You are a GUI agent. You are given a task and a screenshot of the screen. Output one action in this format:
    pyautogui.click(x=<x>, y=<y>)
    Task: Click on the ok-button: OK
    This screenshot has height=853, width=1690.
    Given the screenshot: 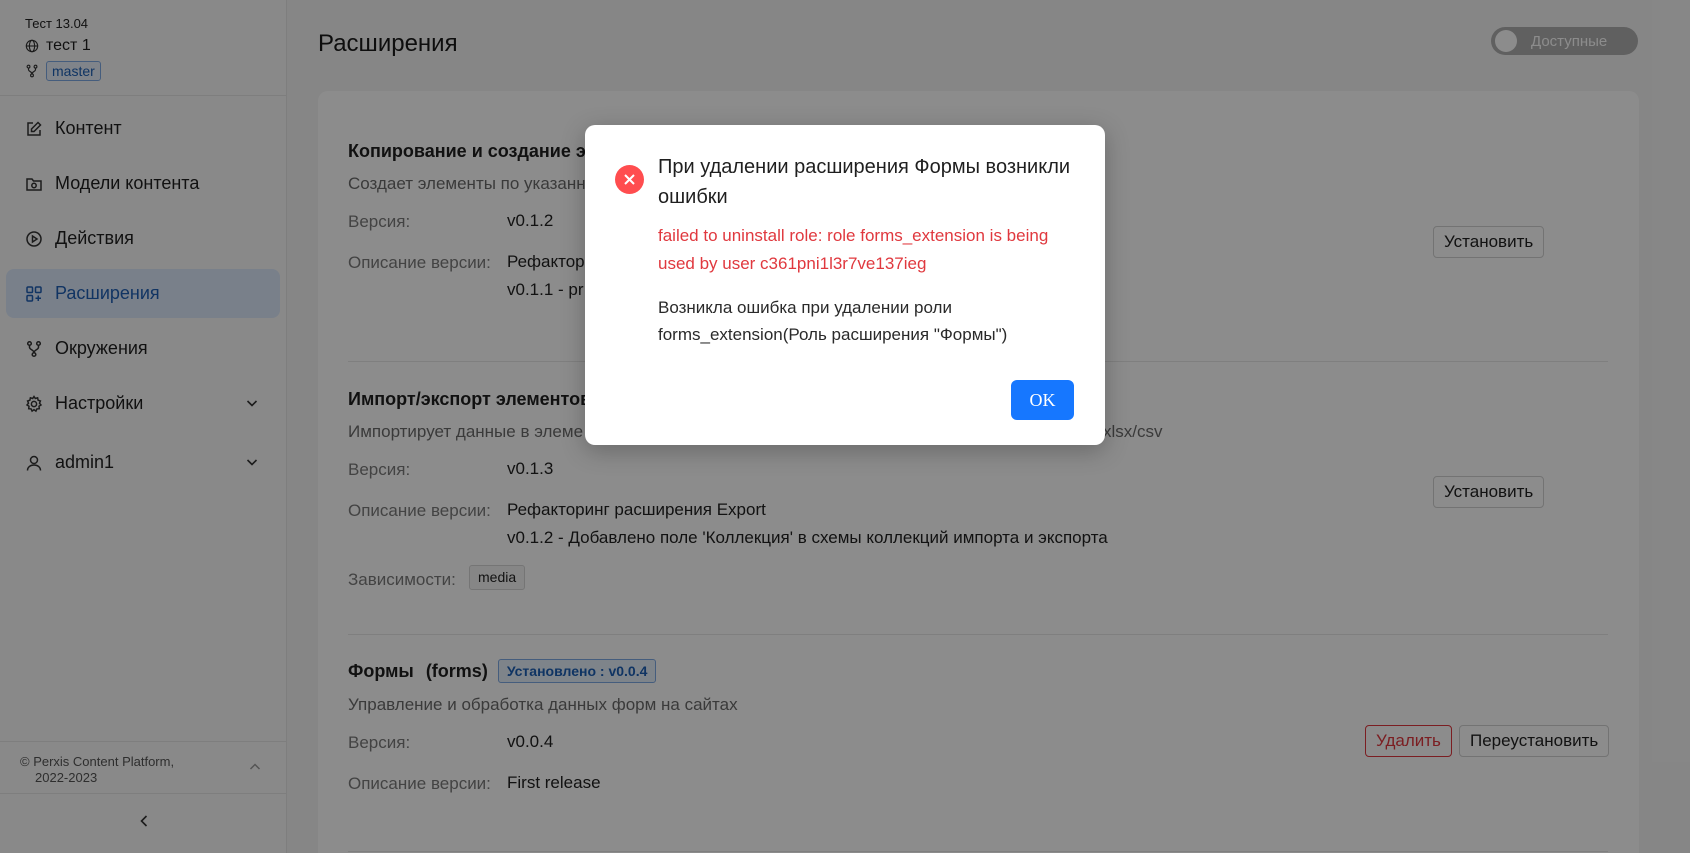 What is the action you would take?
    pyautogui.click(x=1042, y=400)
    